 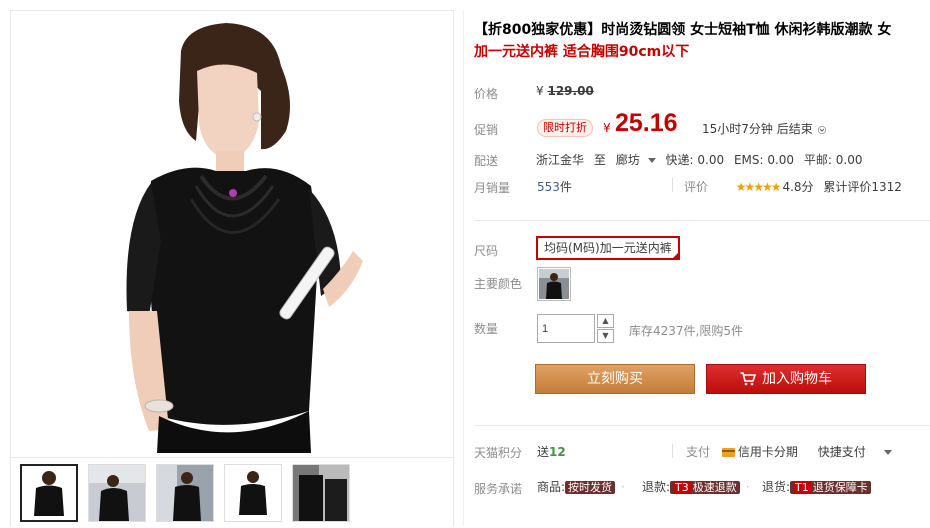 I want to click on ship-to-select: 廊坊, so click(x=639, y=160).